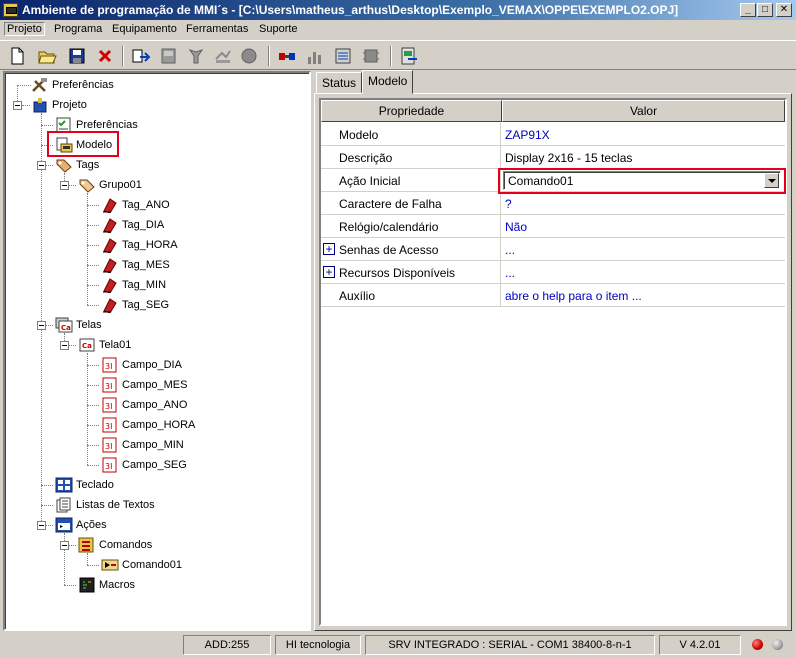 This screenshot has width=796, height=658. I want to click on toolbar, so click(398, 55).